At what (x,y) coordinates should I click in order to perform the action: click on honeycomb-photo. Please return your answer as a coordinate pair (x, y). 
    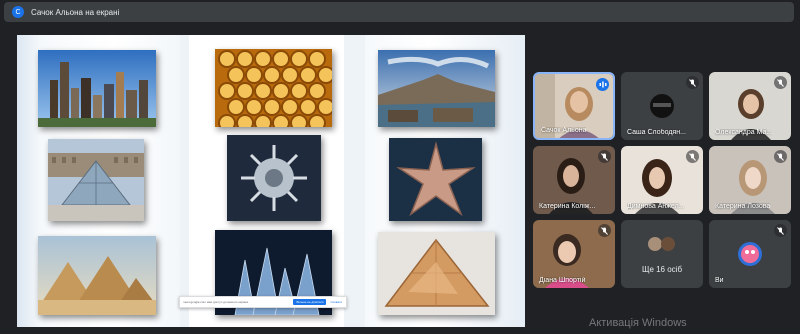
    Looking at the image, I should click on (273, 88).